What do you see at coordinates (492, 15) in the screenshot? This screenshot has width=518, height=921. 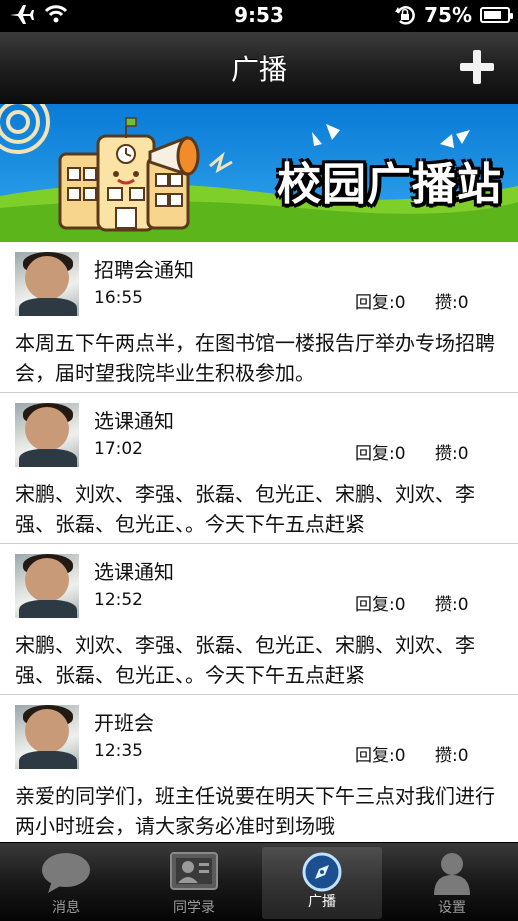 I see `battery-fill` at bounding box center [492, 15].